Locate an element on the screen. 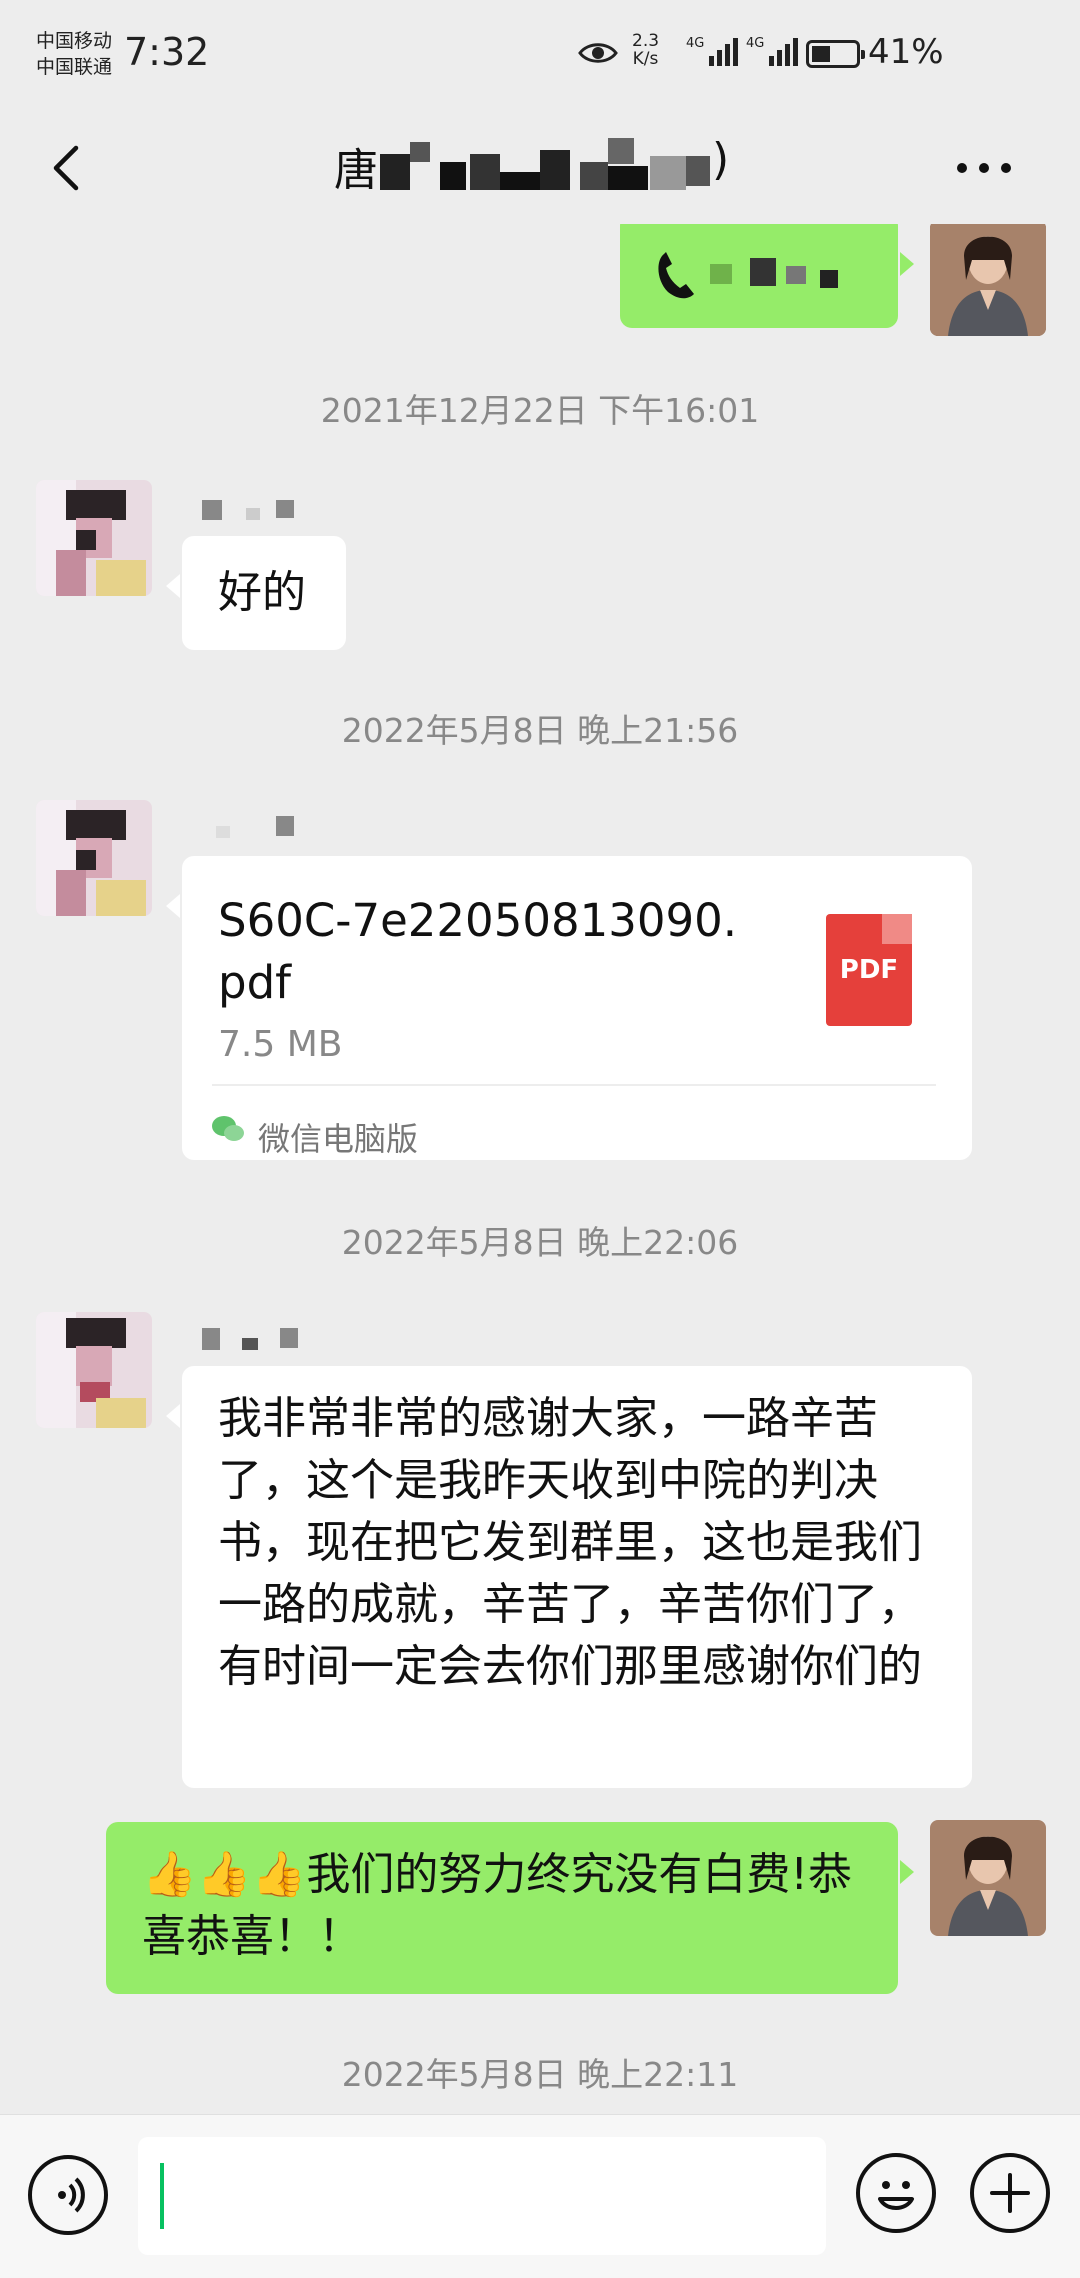 The image size is (1080, 2278). file-name: S60C-7e22050813090.pdf is located at coordinates (478, 951).